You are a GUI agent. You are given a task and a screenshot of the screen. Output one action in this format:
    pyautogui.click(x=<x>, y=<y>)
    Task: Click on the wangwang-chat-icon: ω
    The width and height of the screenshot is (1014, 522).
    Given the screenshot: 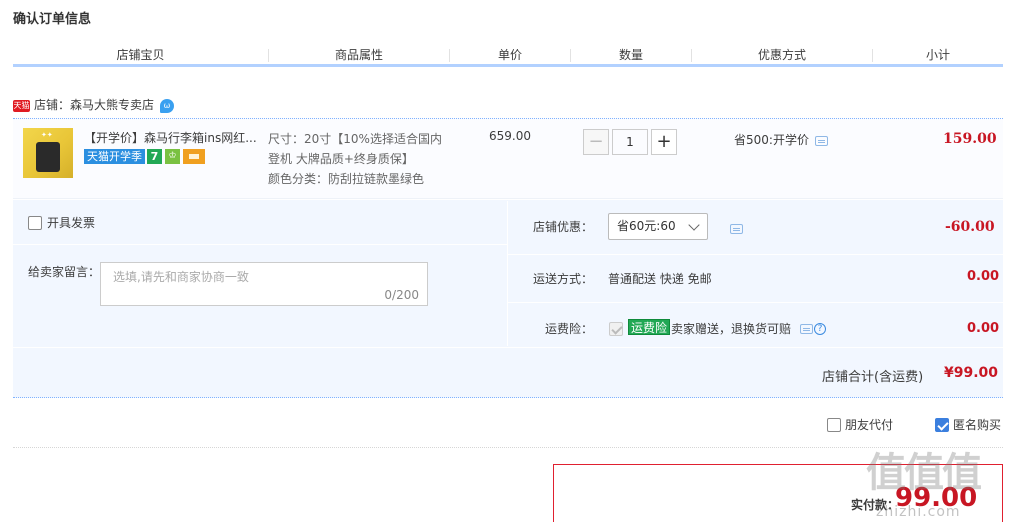 What is the action you would take?
    pyautogui.click(x=167, y=105)
    